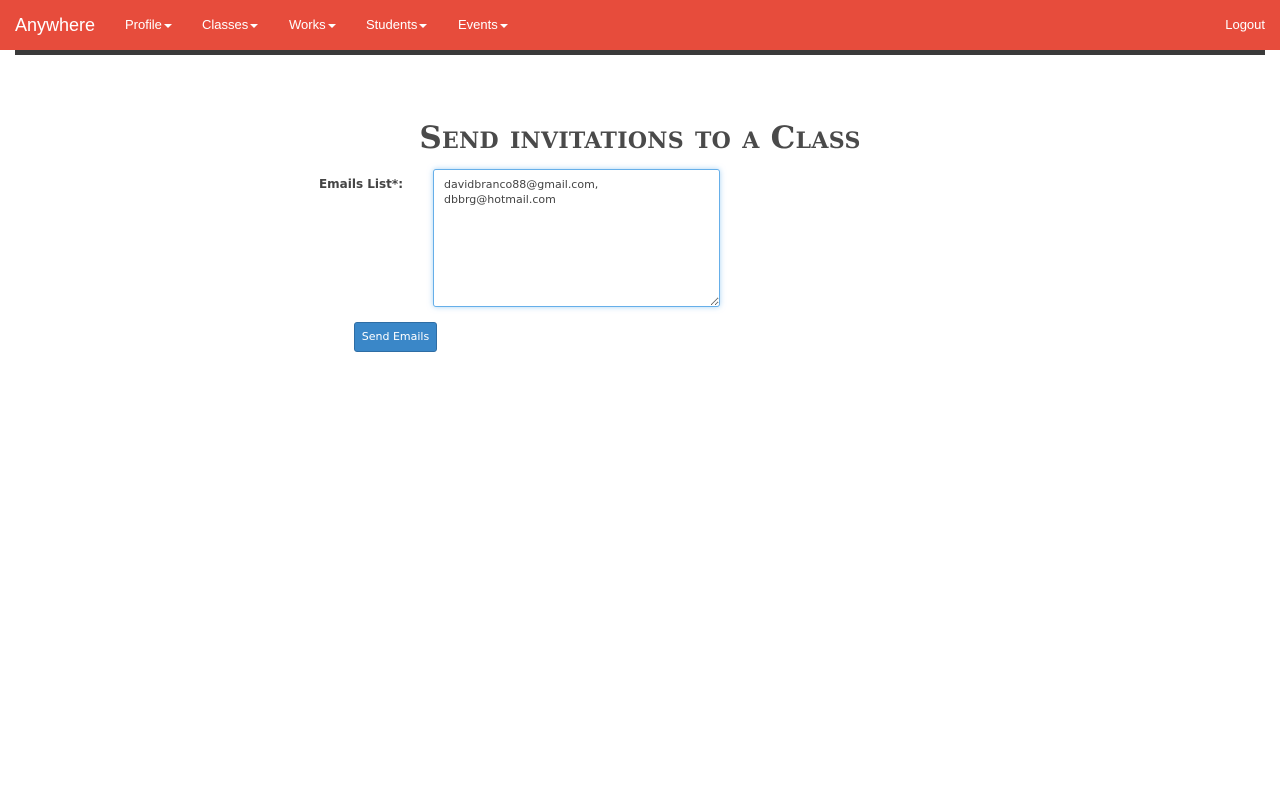 Image resolution: width=1280 pixels, height=800 pixels. I want to click on menu-events-label: Events, so click(478, 24).